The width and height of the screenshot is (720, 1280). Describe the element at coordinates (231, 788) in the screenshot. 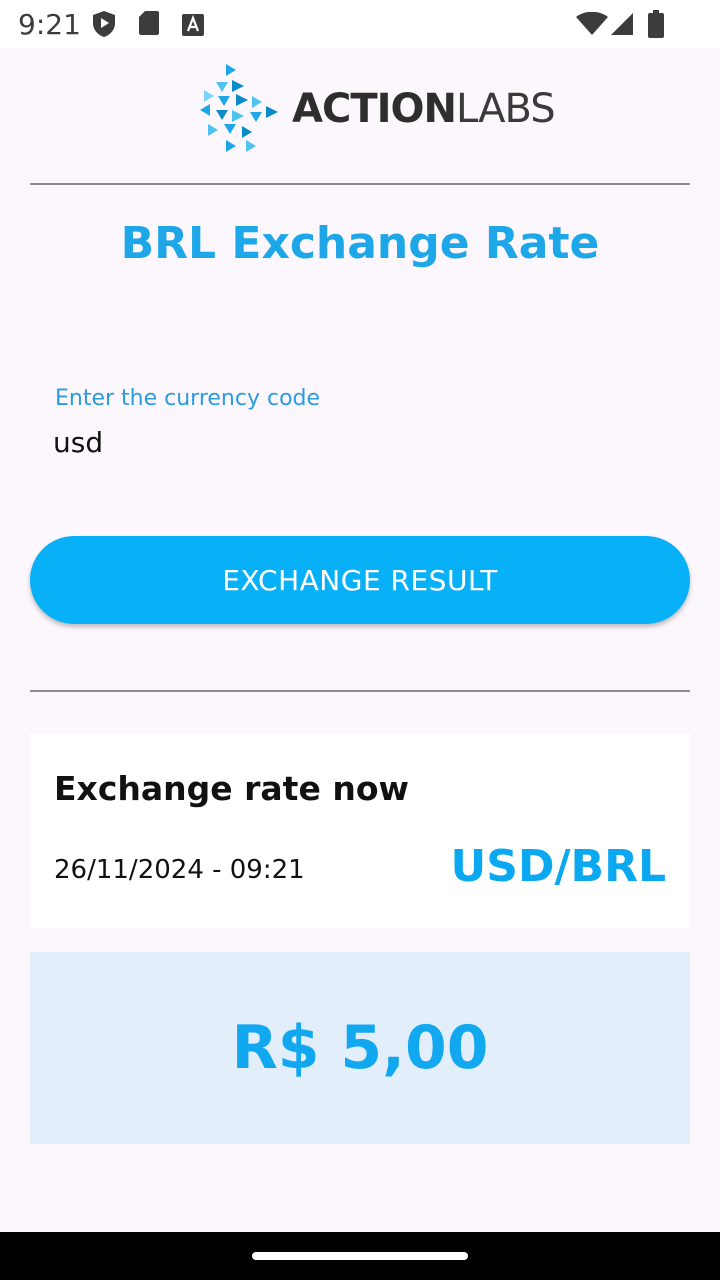

I see `rate-card-title: Exchange rate now` at that location.